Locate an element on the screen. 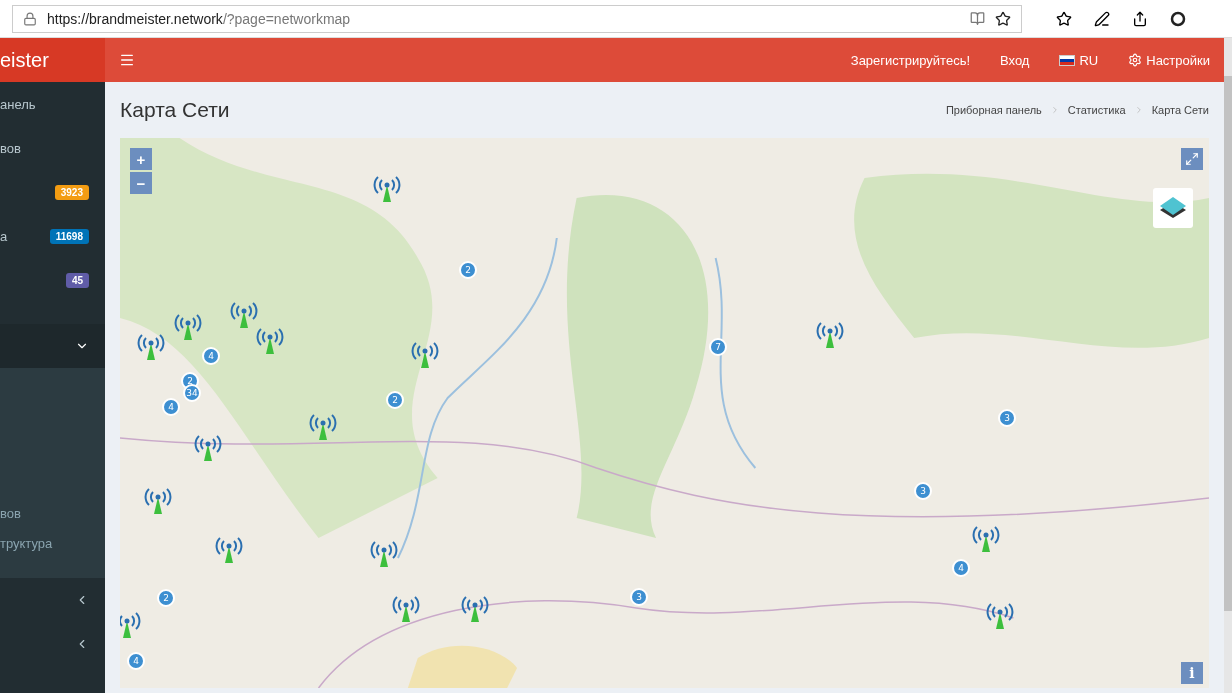 The width and height of the screenshot is (1232, 693). sidebar-item: вов is located at coordinates (52, 148).